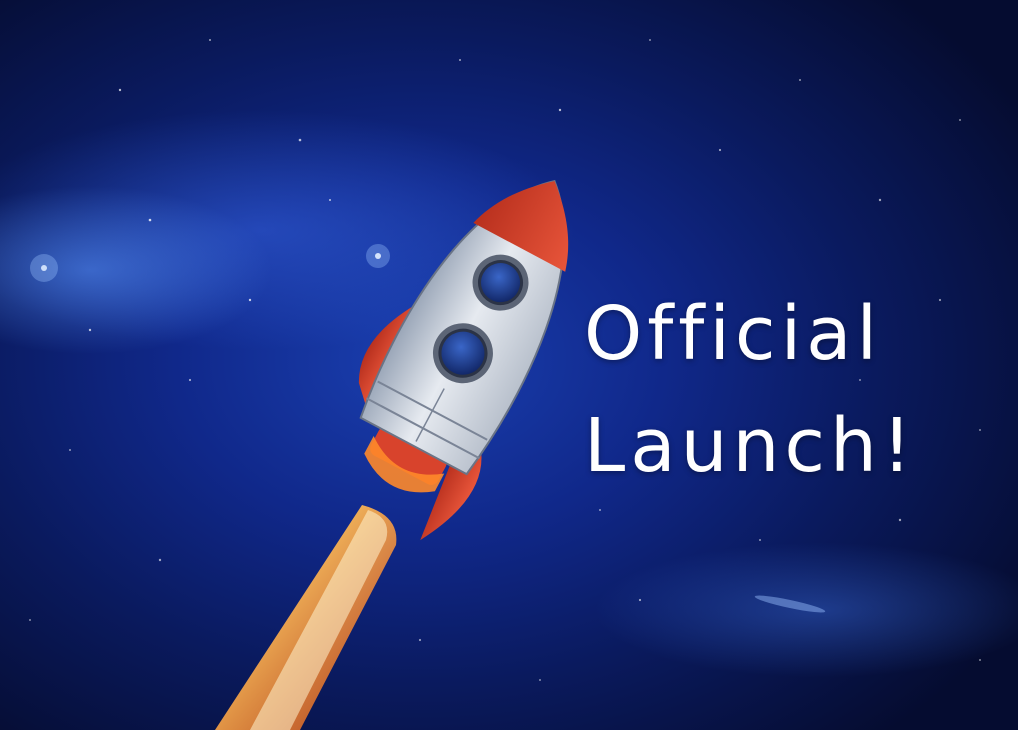  I want to click on rocket-flame, so click(306, 617).